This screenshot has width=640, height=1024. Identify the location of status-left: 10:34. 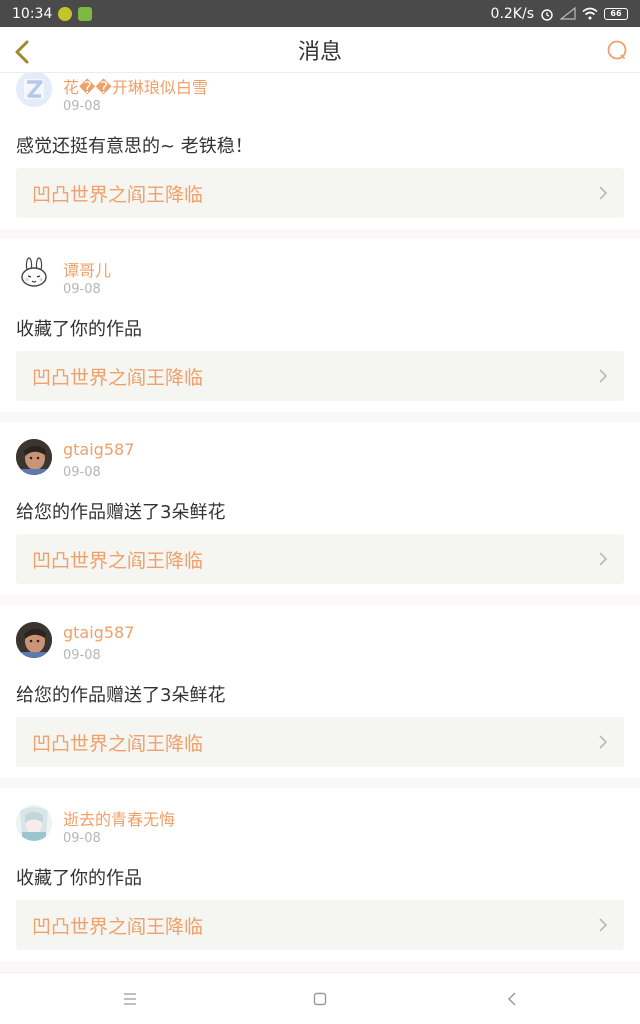
(52, 13).